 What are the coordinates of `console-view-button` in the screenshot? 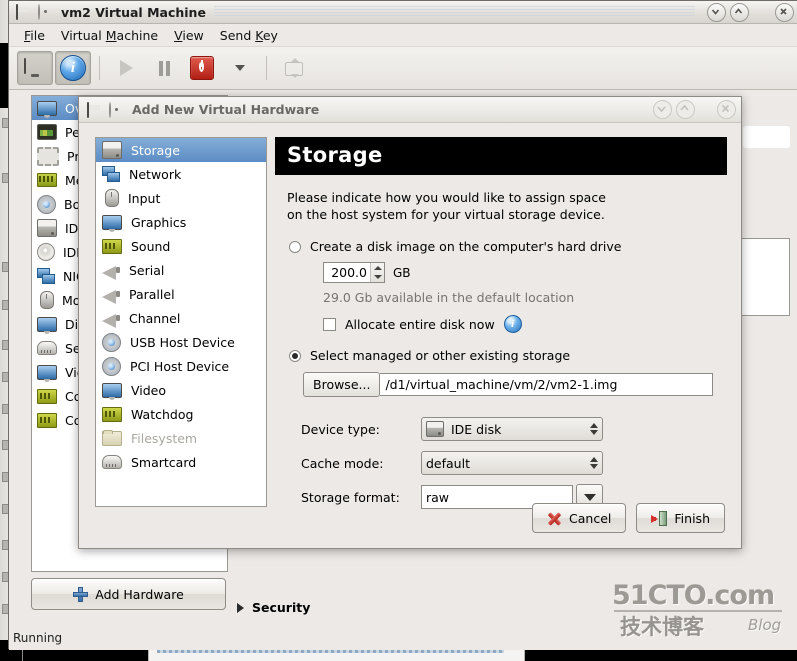 It's located at (35, 68).